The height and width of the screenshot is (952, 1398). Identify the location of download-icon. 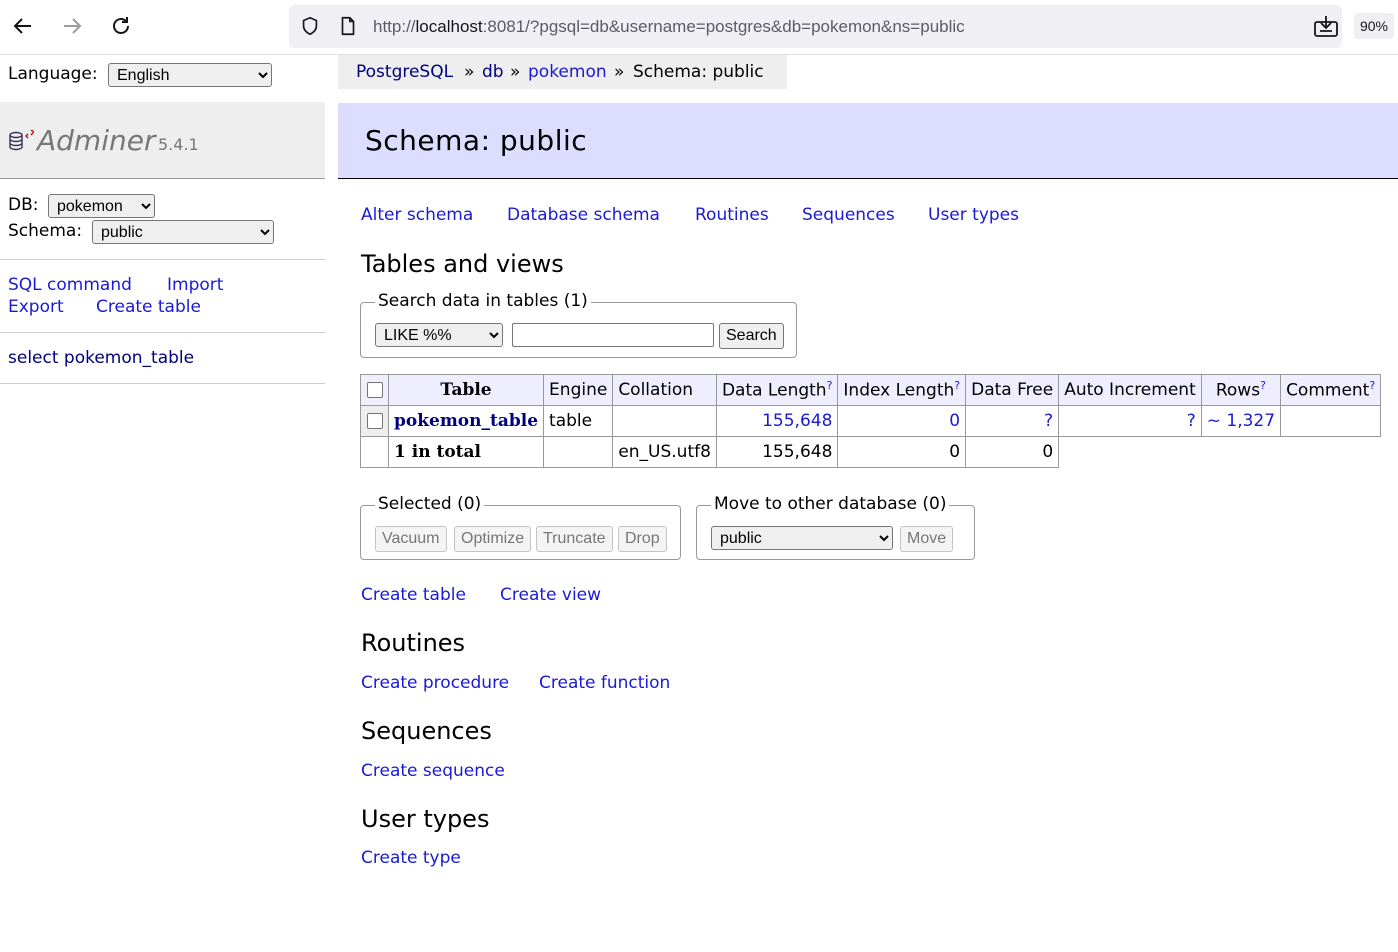
(1326, 26).